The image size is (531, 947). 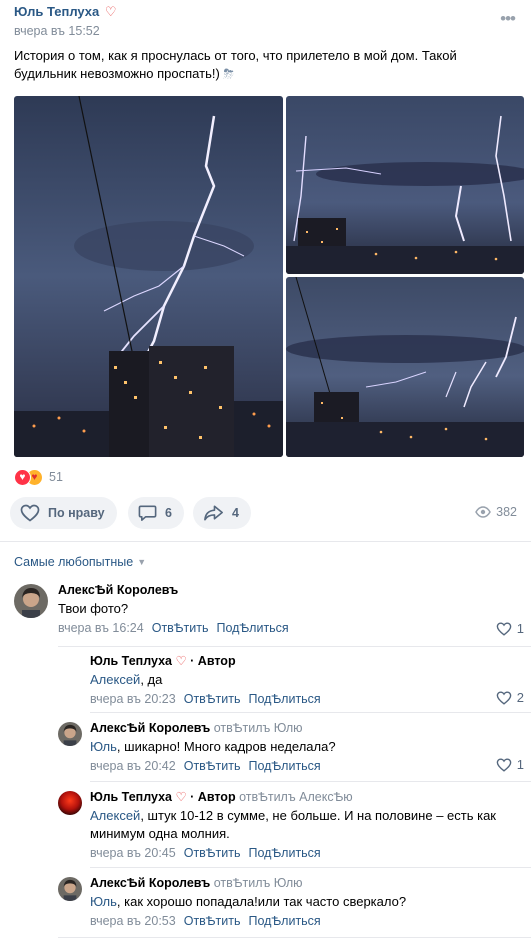 I want to click on like-label: По нраву, so click(x=76, y=513).